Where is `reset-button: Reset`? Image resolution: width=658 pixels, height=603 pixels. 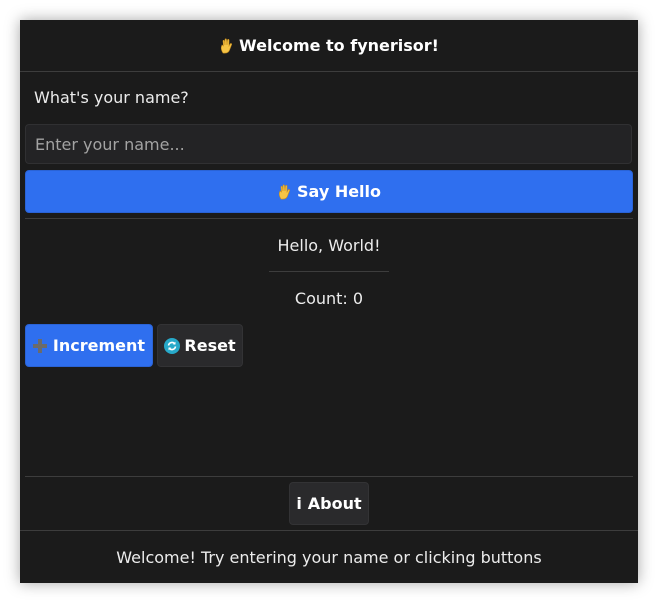 reset-button: Reset is located at coordinates (200, 345).